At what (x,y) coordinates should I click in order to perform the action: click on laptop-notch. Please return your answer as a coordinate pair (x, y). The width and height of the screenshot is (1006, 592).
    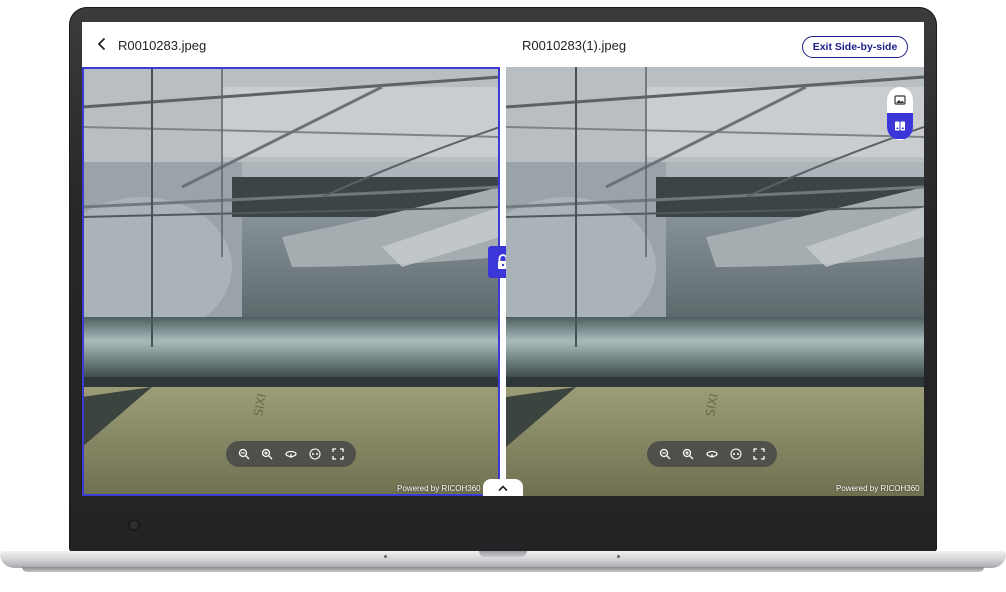
    Looking at the image, I should click on (503, 554).